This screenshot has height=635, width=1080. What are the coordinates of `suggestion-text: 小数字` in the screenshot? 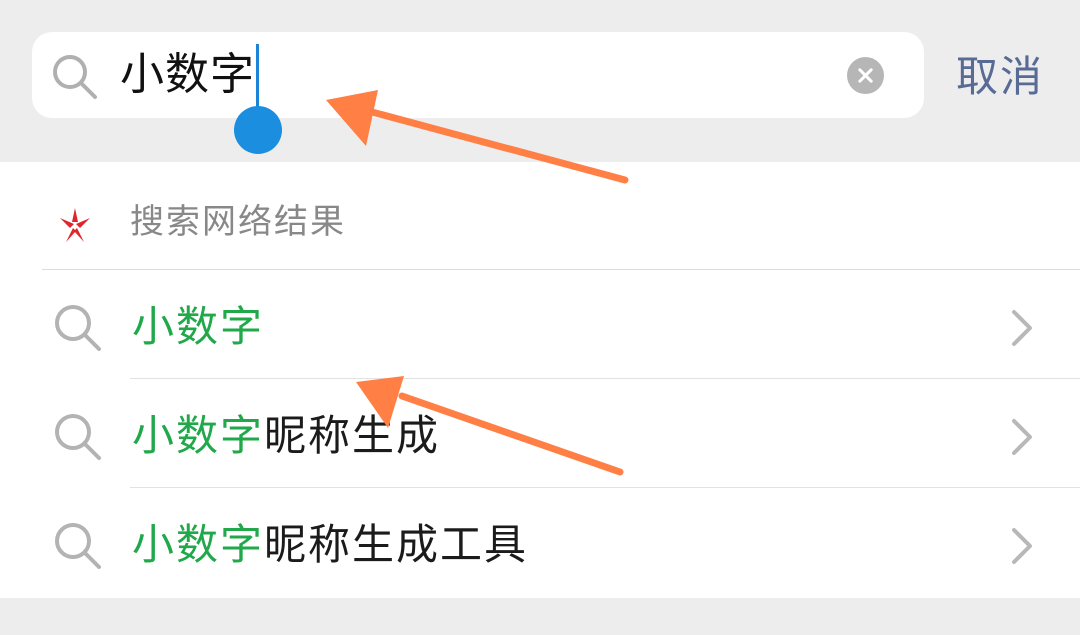 It's located at (198, 327).